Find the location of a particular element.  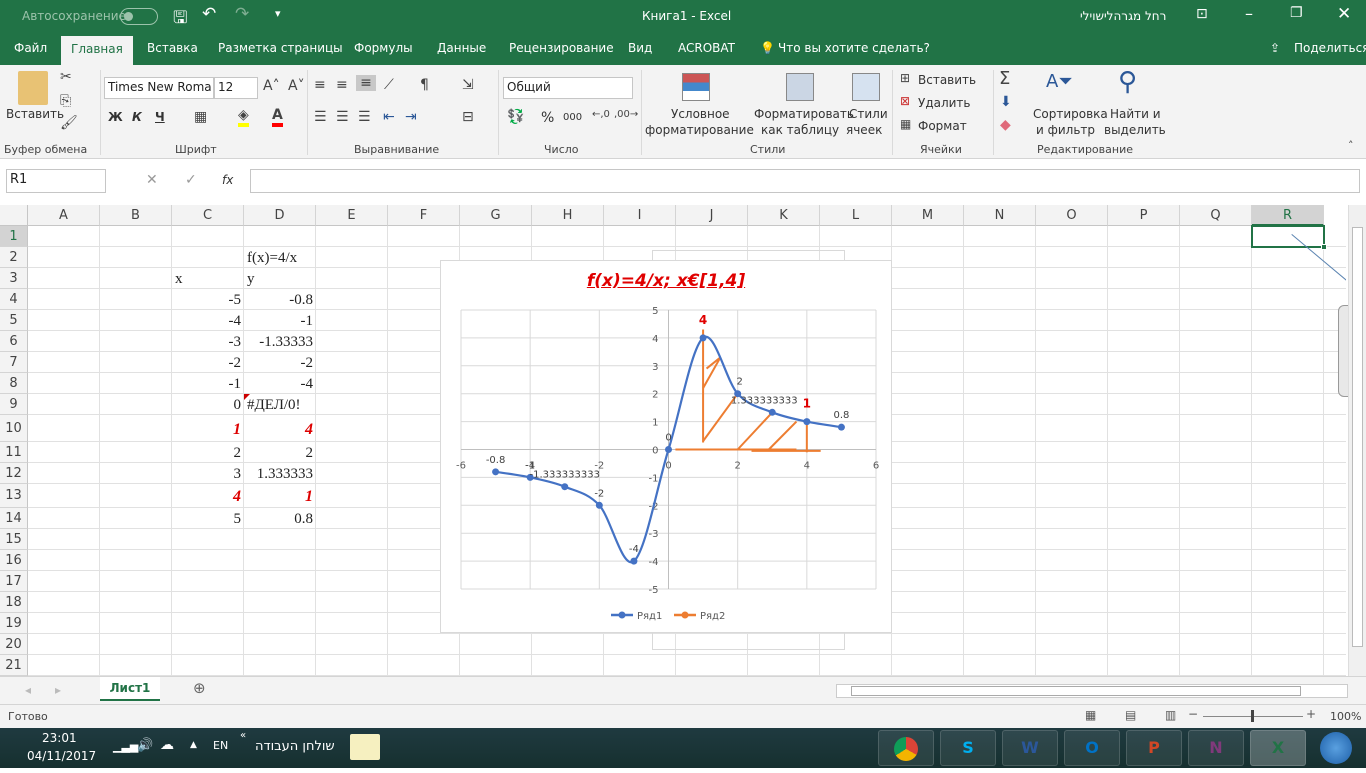

cell-styles-line1: Стили is located at coordinates (868, 114).